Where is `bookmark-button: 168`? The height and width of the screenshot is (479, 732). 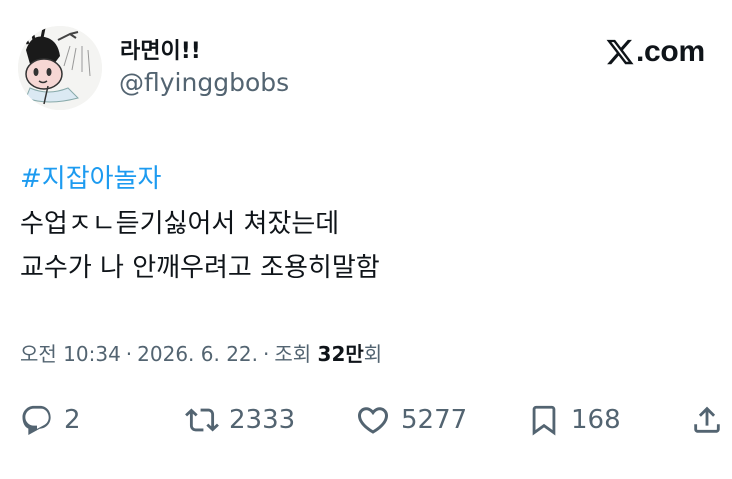 bookmark-button: 168 is located at coordinates (574, 420).